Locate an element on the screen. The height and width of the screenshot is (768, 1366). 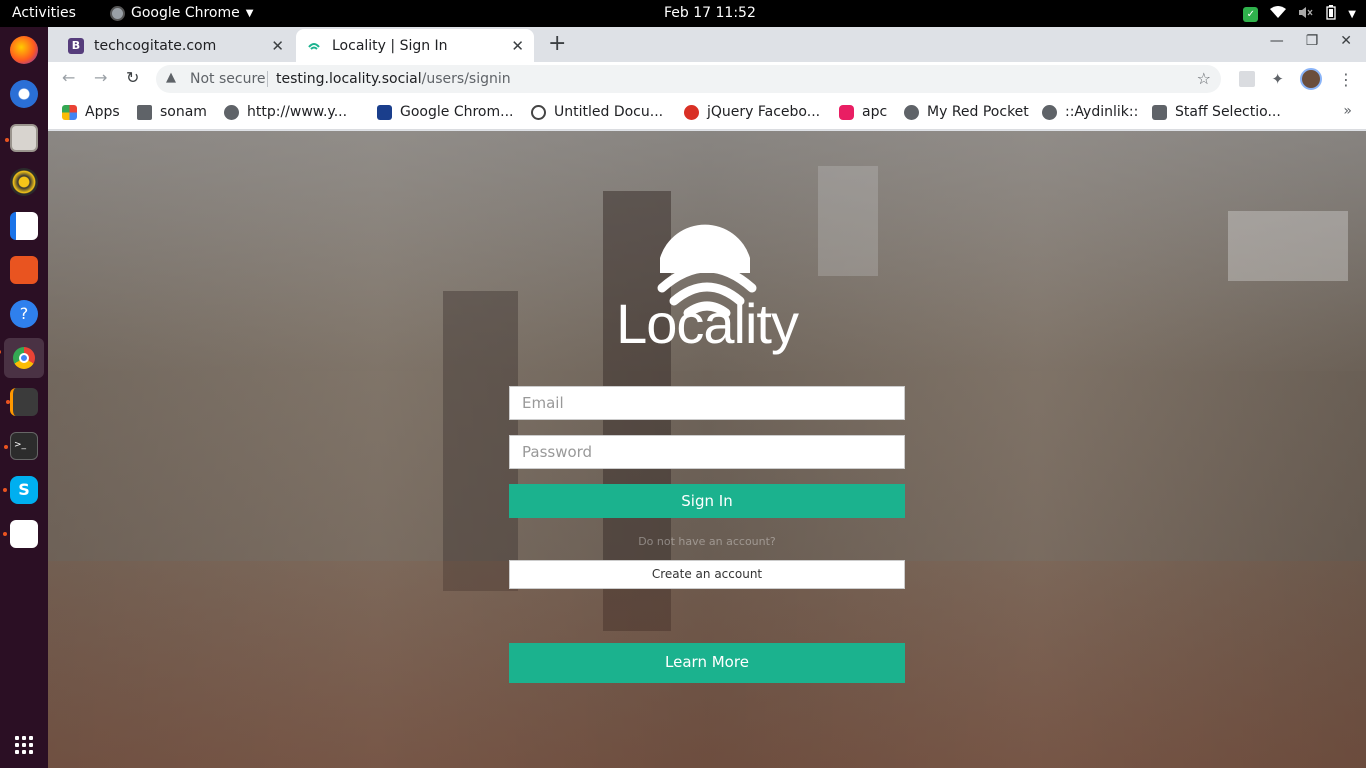
software-icon is located at coordinates (24, 270).